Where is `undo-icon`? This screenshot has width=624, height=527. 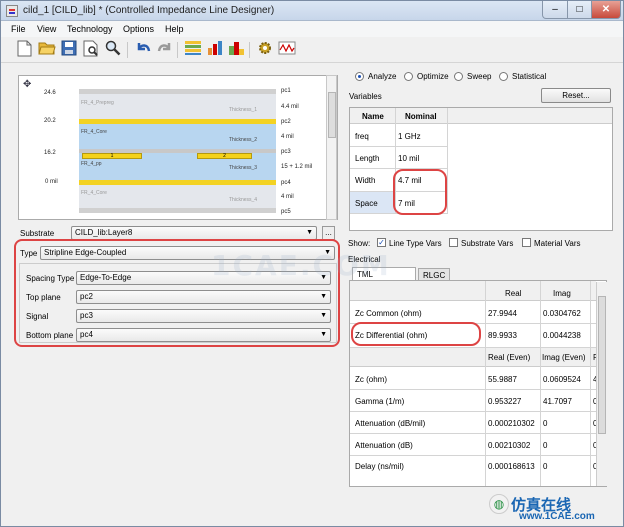 undo-icon is located at coordinates (142, 49).